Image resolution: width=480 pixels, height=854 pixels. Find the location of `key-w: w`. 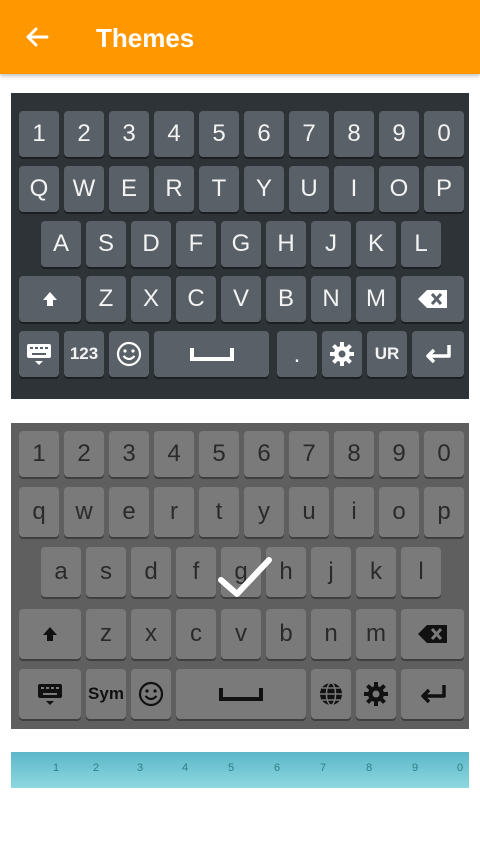

key-w: w is located at coordinates (84, 512).